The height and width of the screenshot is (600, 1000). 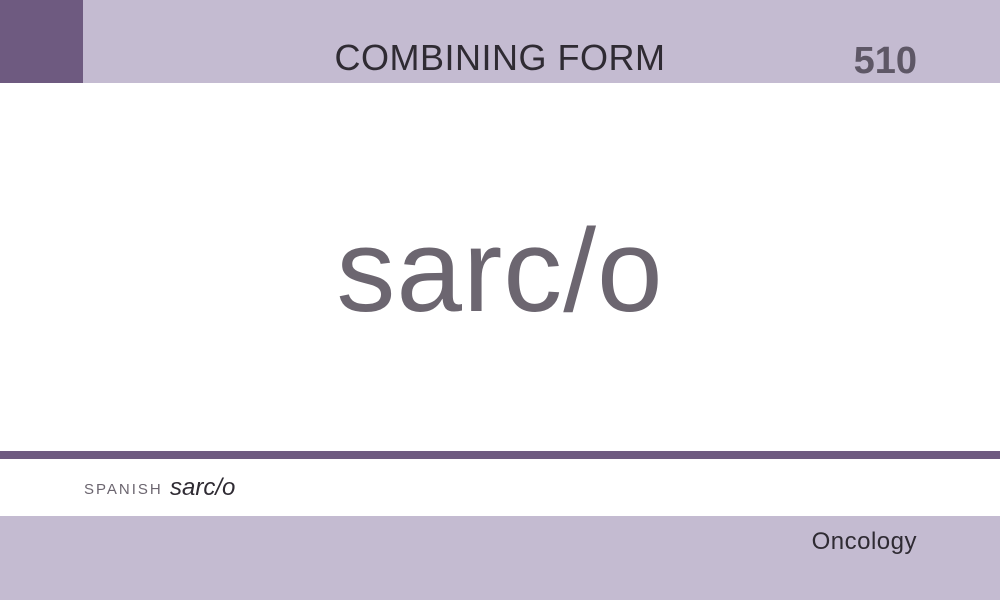 I want to click on translation-language-label: SPANISH, so click(x=123, y=489).